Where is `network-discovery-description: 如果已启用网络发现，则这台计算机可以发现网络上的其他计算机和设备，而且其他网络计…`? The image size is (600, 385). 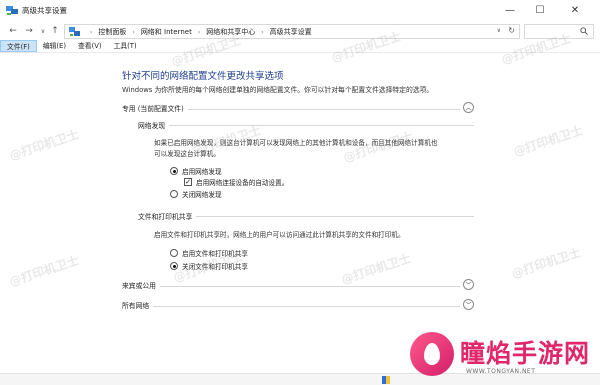 network-discovery-description: 如果已启用网络发现，则这台计算机可以发现网络上的其他计算机和设备，而且其他网络计… is located at coordinates (314, 149).